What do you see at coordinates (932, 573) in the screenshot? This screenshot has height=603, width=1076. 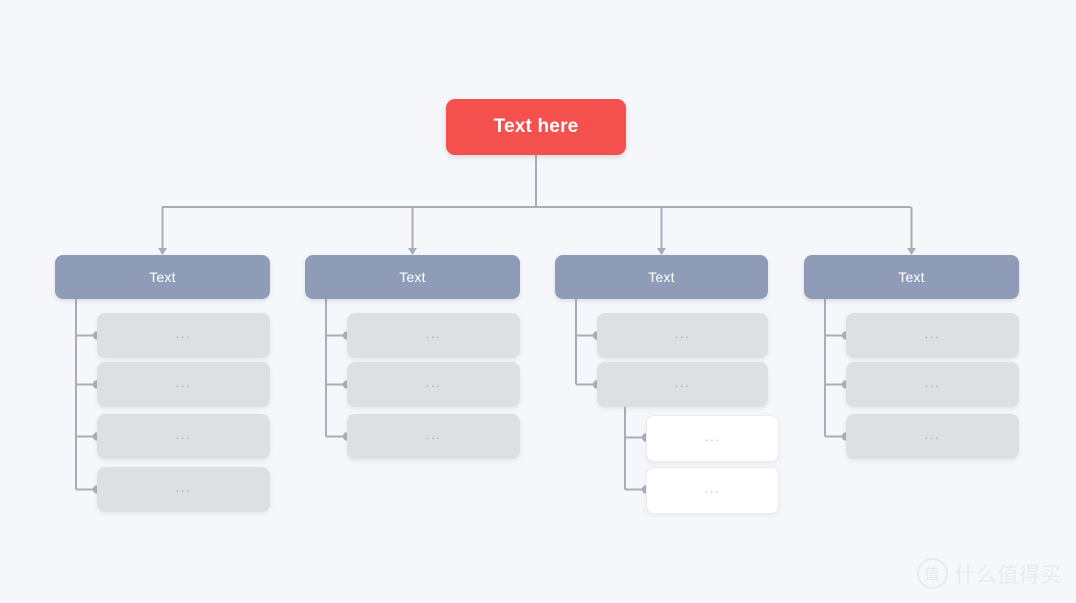 I see `watermark-badge-icon: 值` at bounding box center [932, 573].